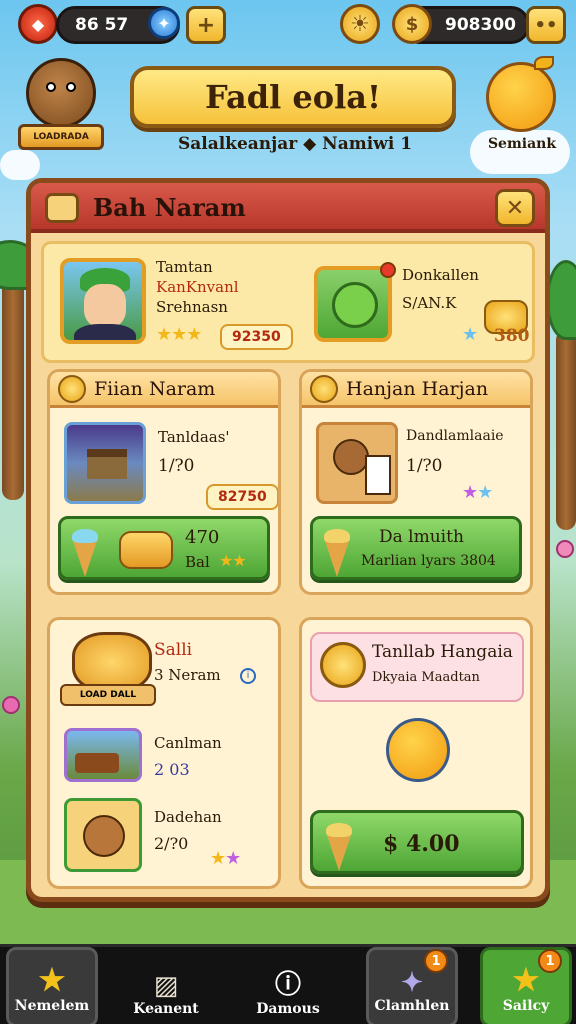 The image size is (576, 1024). What do you see at coordinates (105, 332) in the screenshot?
I see `hero-body` at bounding box center [105, 332].